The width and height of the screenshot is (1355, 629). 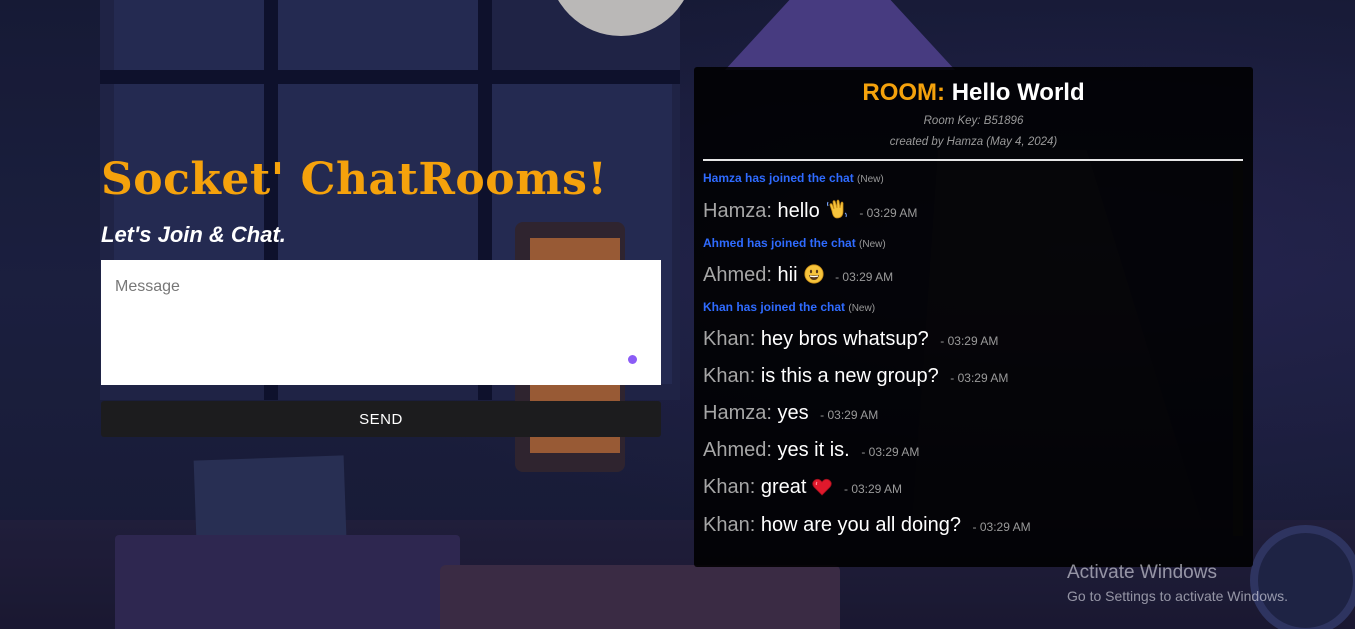 What do you see at coordinates (1238, 348) in the screenshot?
I see `feed-scrollbar` at bounding box center [1238, 348].